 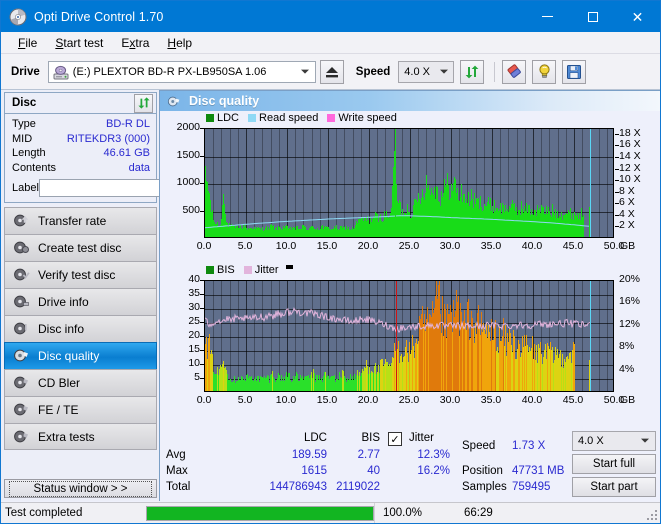 I want to click on sidebar-item-disc-quality: Disc quality, so click(x=80, y=355).